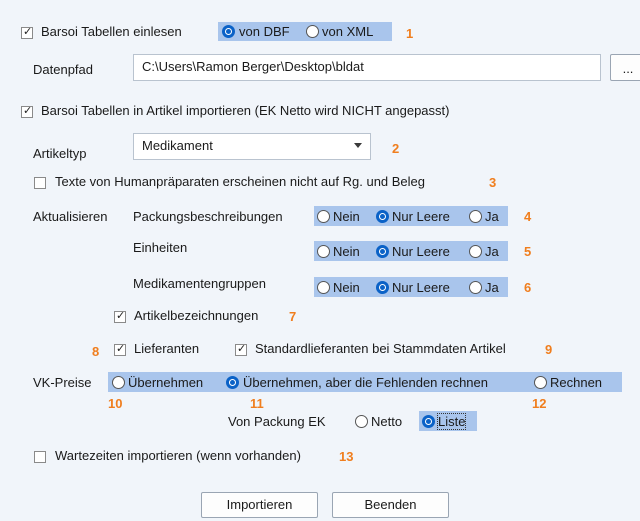 Image resolution: width=640 pixels, height=521 pixels. Describe the element at coordinates (70, 216) in the screenshot. I see `update-label: Aktualisieren` at that location.